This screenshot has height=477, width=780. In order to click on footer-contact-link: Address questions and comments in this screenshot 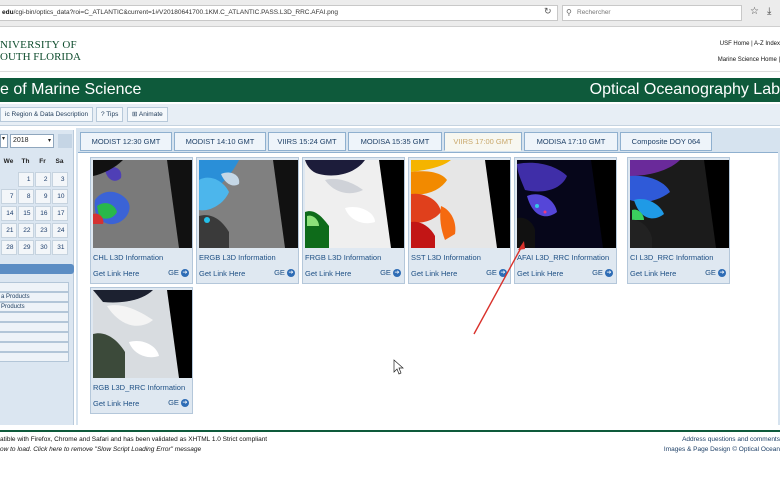, I will do `click(731, 439)`.